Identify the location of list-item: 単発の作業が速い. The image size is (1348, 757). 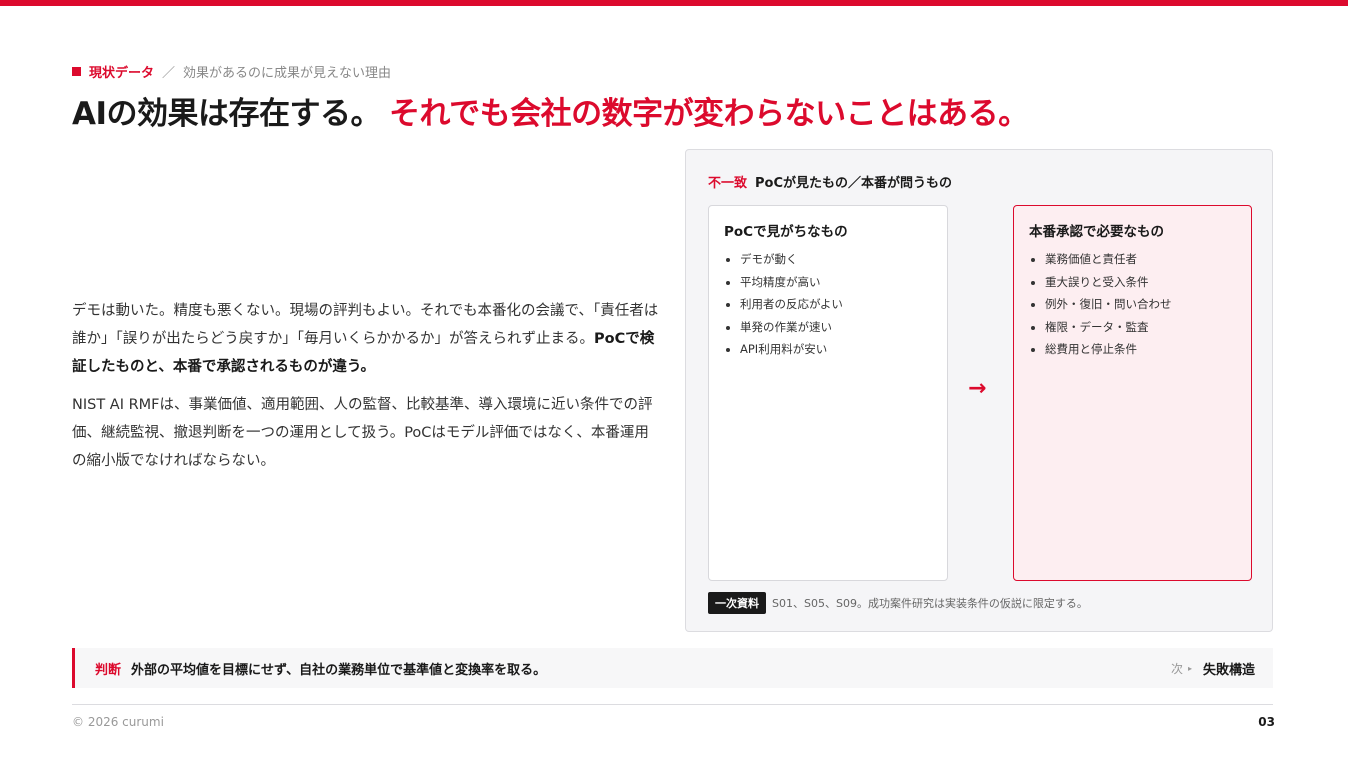
(836, 327).